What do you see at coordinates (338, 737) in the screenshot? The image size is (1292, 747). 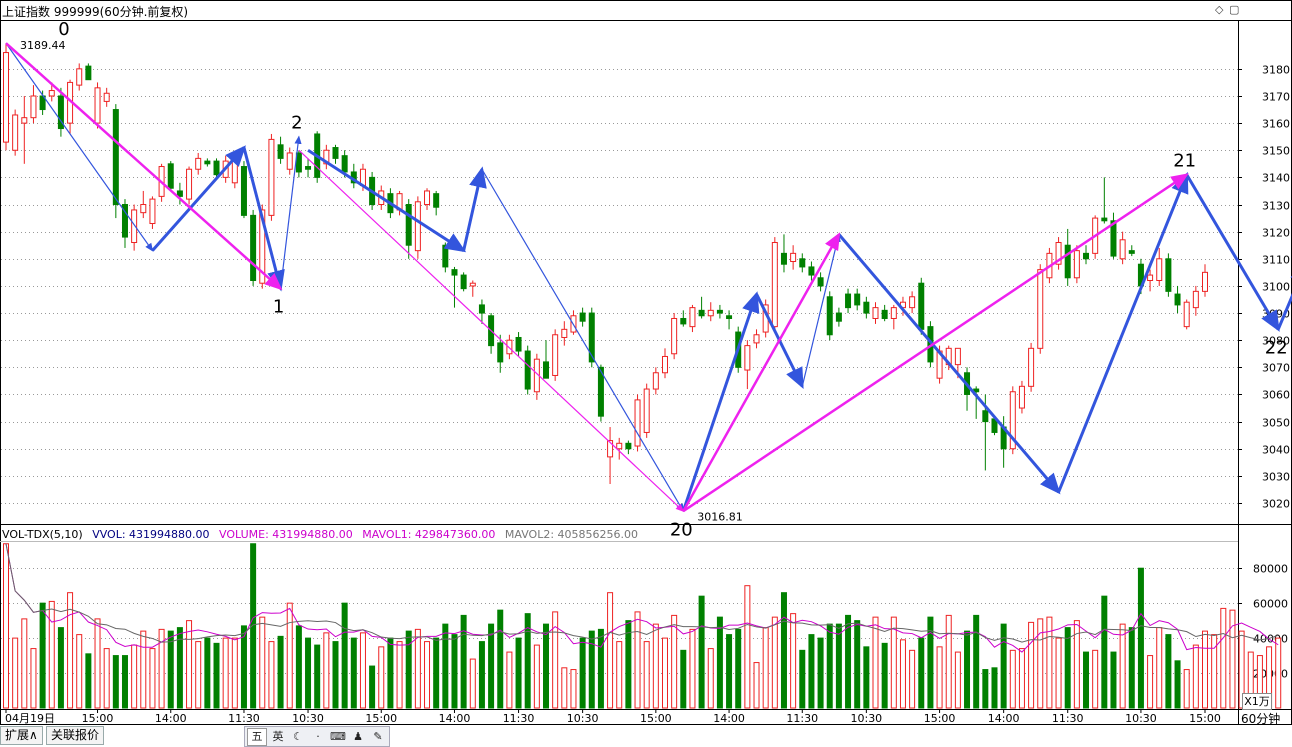 I see `keyboard-icon: ⌨` at bounding box center [338, 737].